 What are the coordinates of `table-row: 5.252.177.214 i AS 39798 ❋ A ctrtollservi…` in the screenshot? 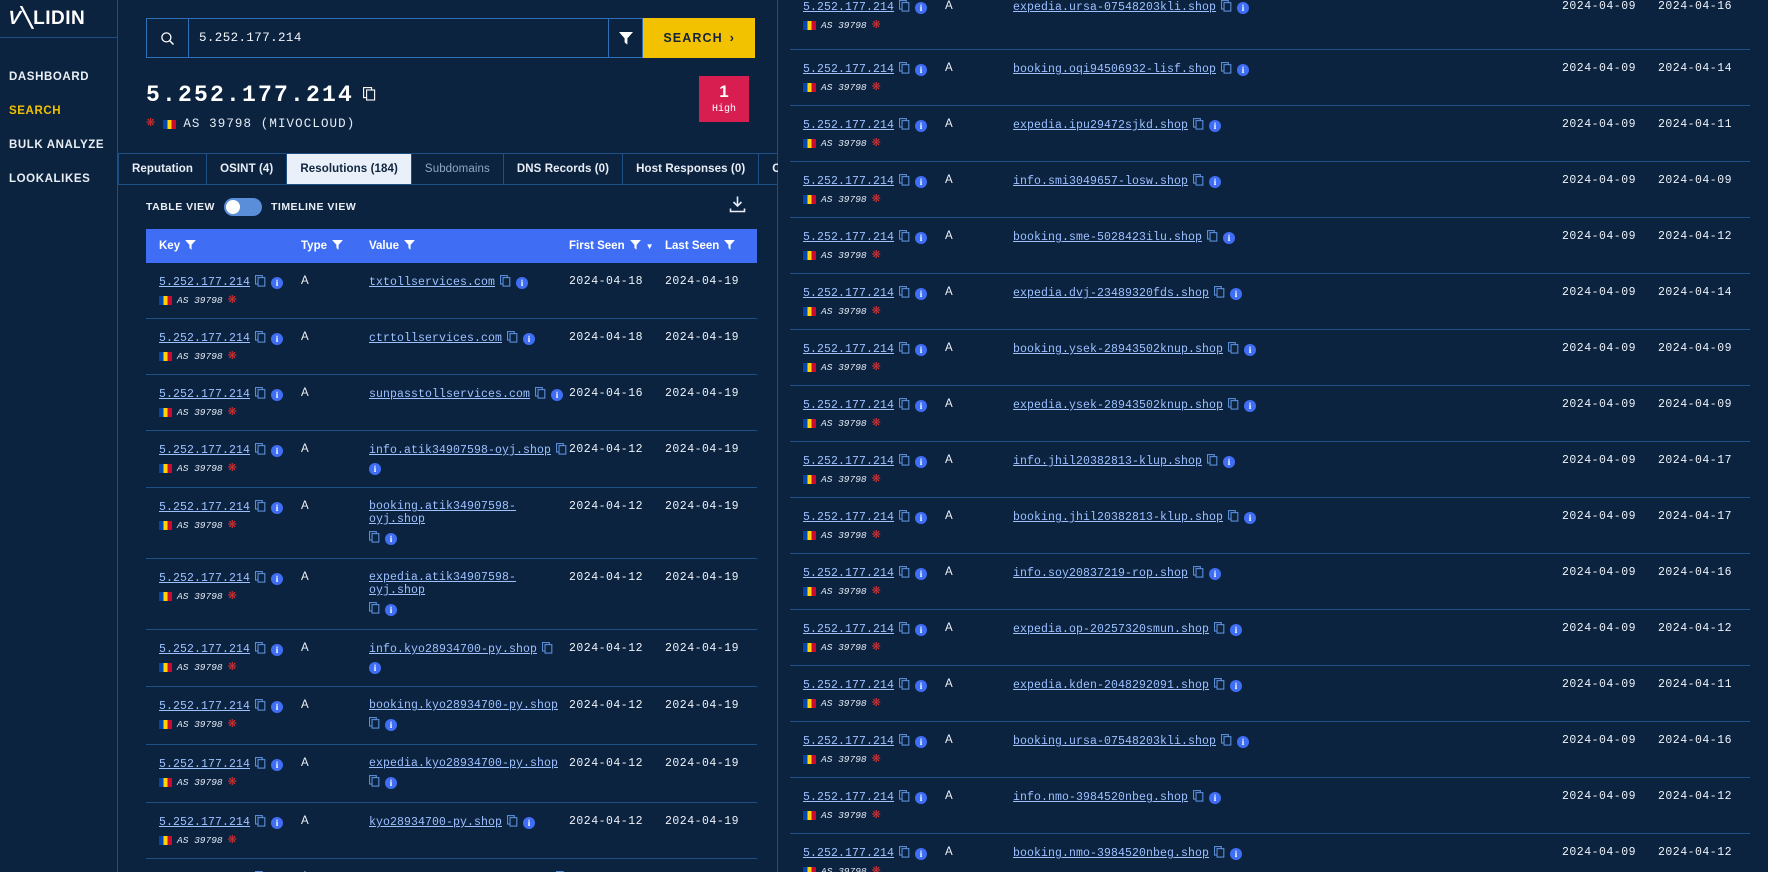 It's located at (451, 347).